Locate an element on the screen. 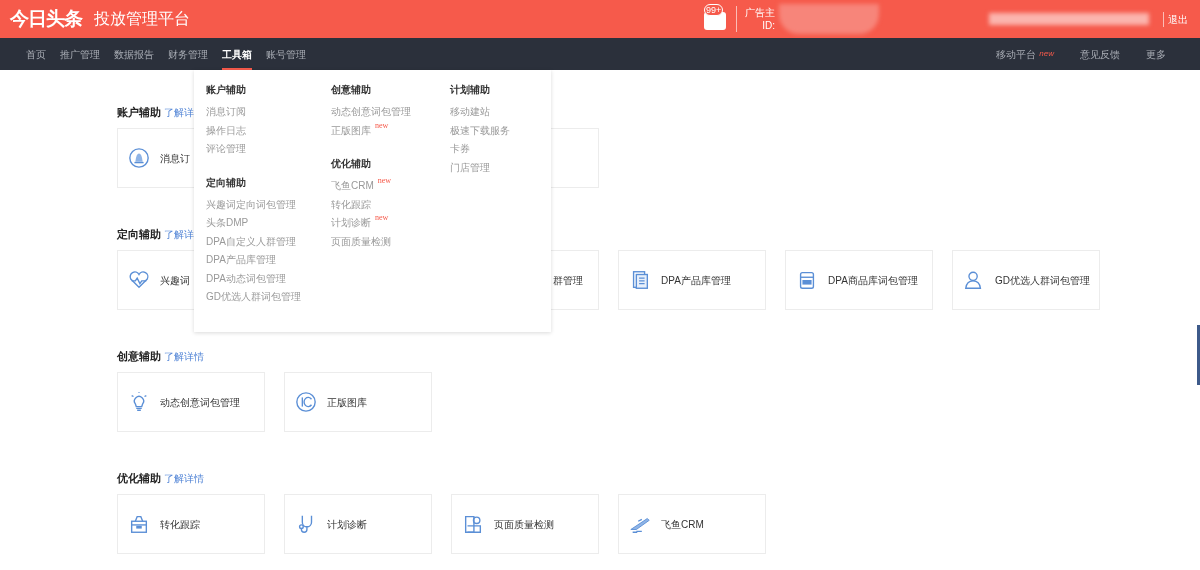 This screenshot has height=570, width=1200. tool-card: DPA商品库词包管理 is located at coordinates (859, 280).